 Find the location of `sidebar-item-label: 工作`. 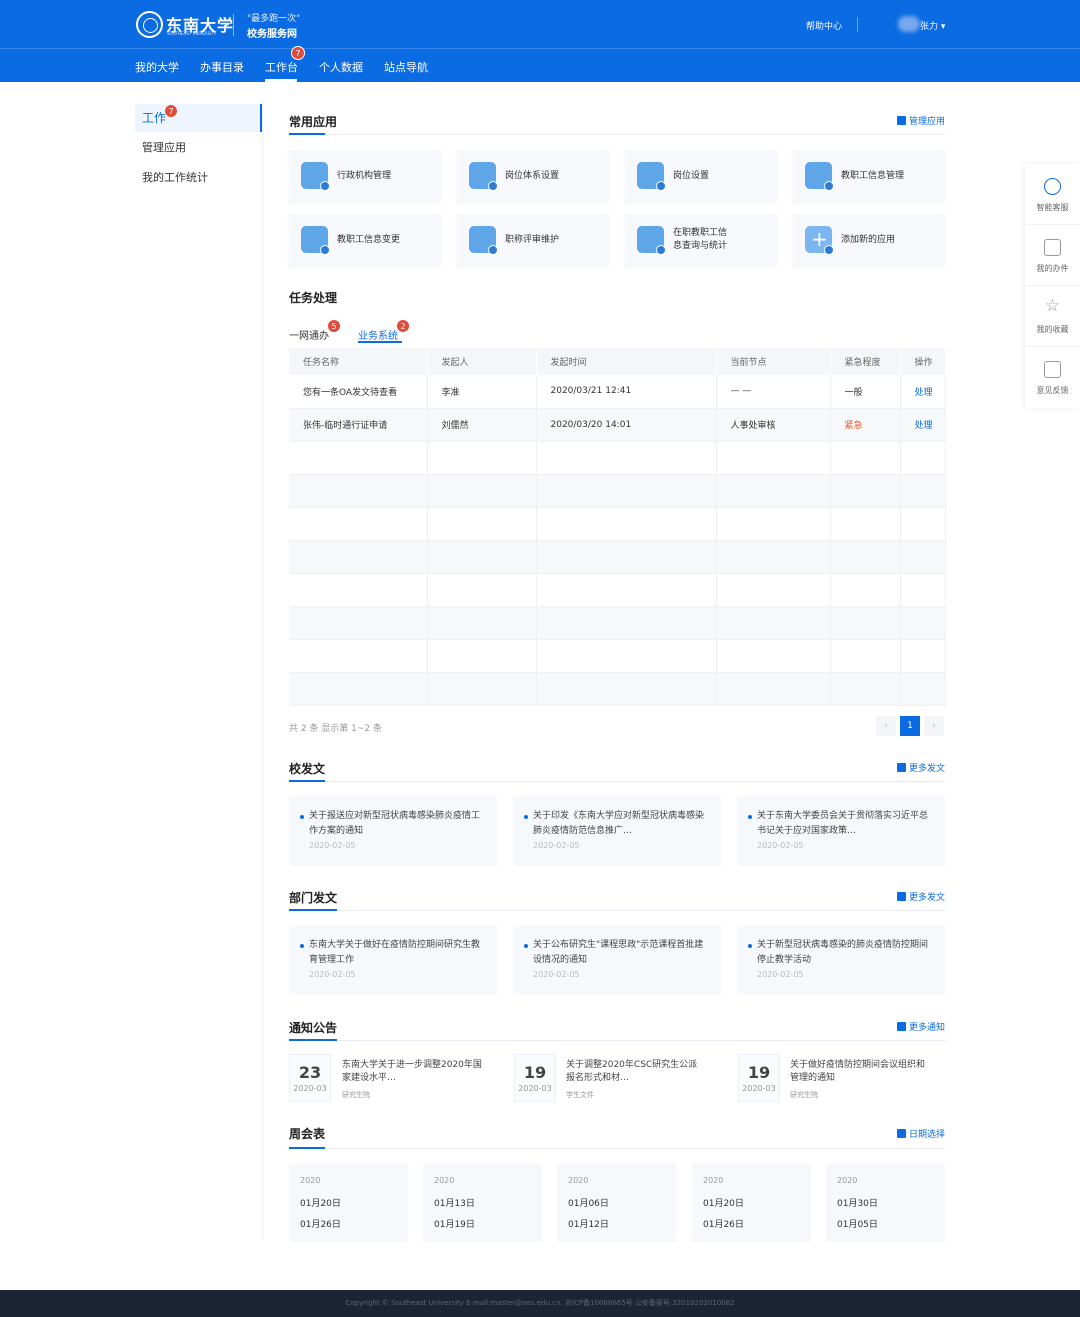

sidebar-item-label: 工作 is located at coordinates (154, 118).